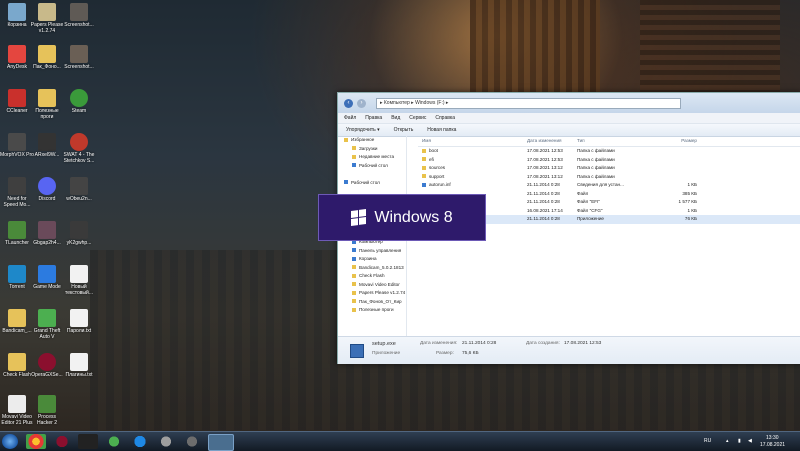 Image resolution: width=800 pixels, height=451 pixels. What do you see at coordinates (346, 182) in the screenshot?
I see `monitor-icon` at bounding box center [346, 182].